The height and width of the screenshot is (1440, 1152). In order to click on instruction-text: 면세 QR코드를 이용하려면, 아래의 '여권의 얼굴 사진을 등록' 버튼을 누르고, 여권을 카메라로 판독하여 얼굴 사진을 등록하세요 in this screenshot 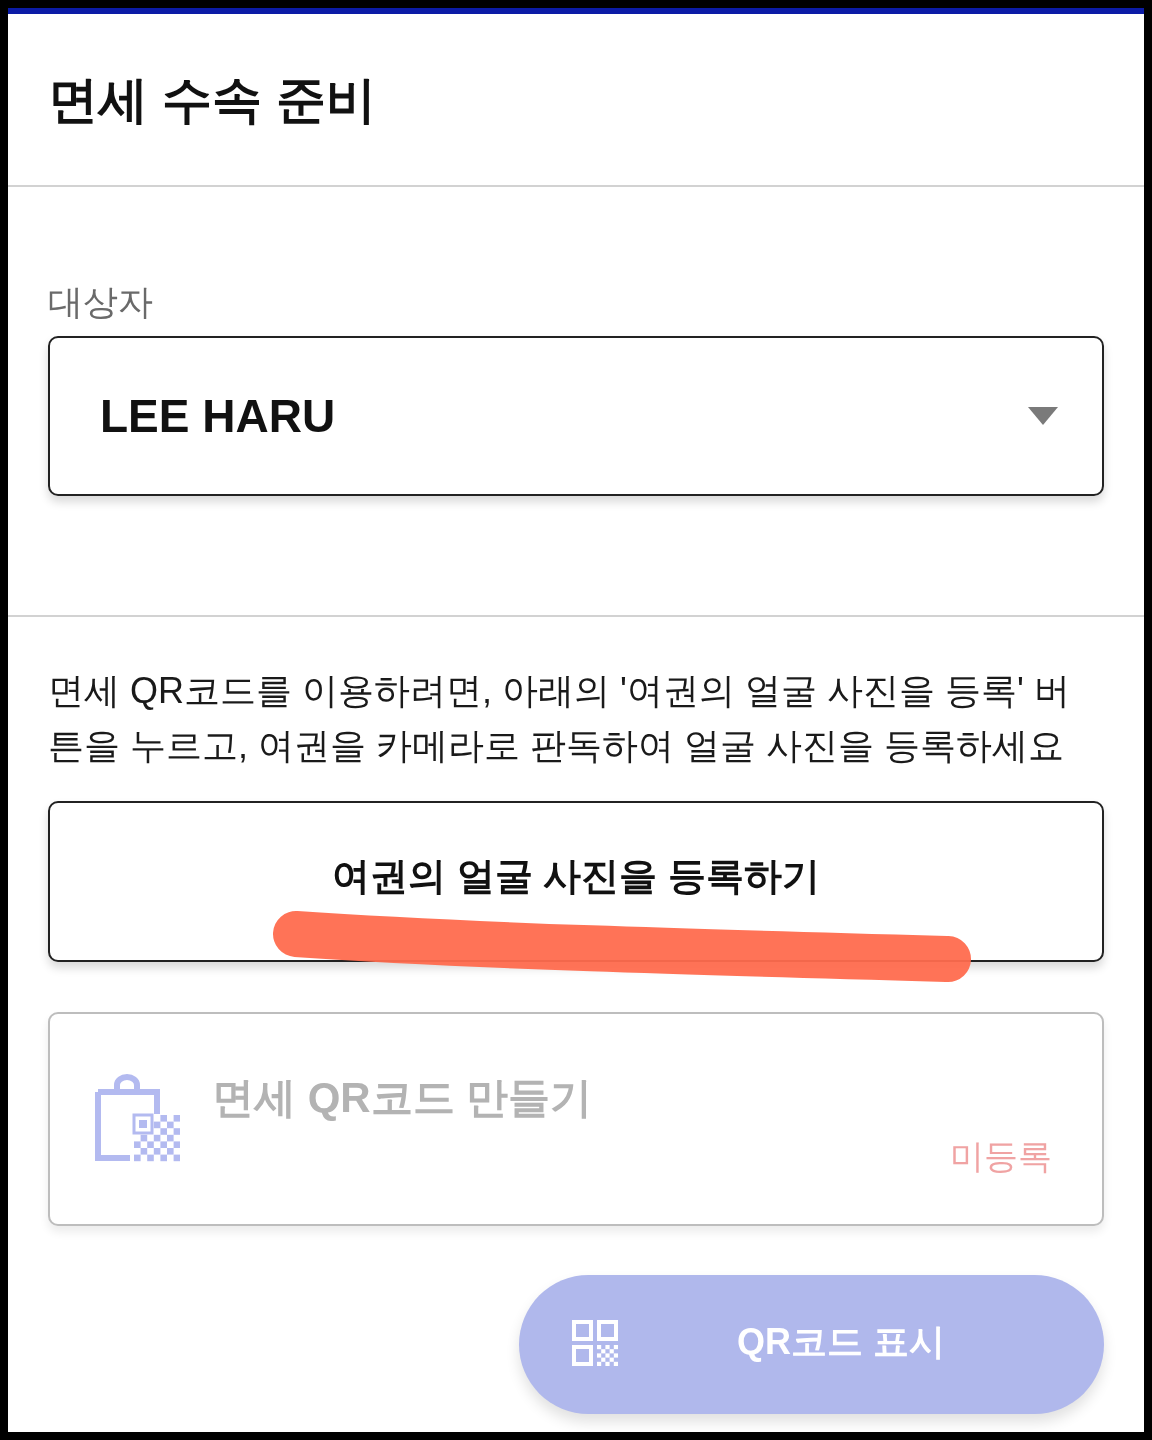, I will do `click(559, 718)`.